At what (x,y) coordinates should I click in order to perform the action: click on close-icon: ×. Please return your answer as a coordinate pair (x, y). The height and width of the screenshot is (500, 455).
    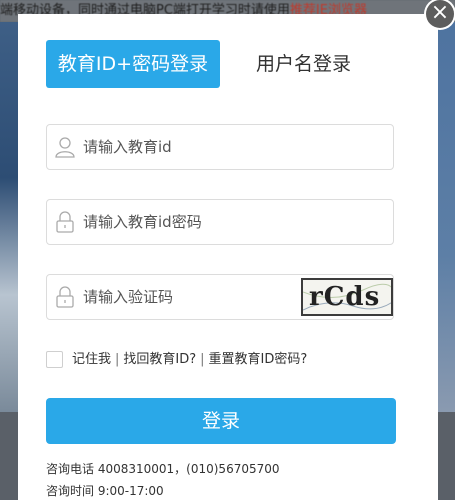
    Looking at the image, I should click on (440, 14).